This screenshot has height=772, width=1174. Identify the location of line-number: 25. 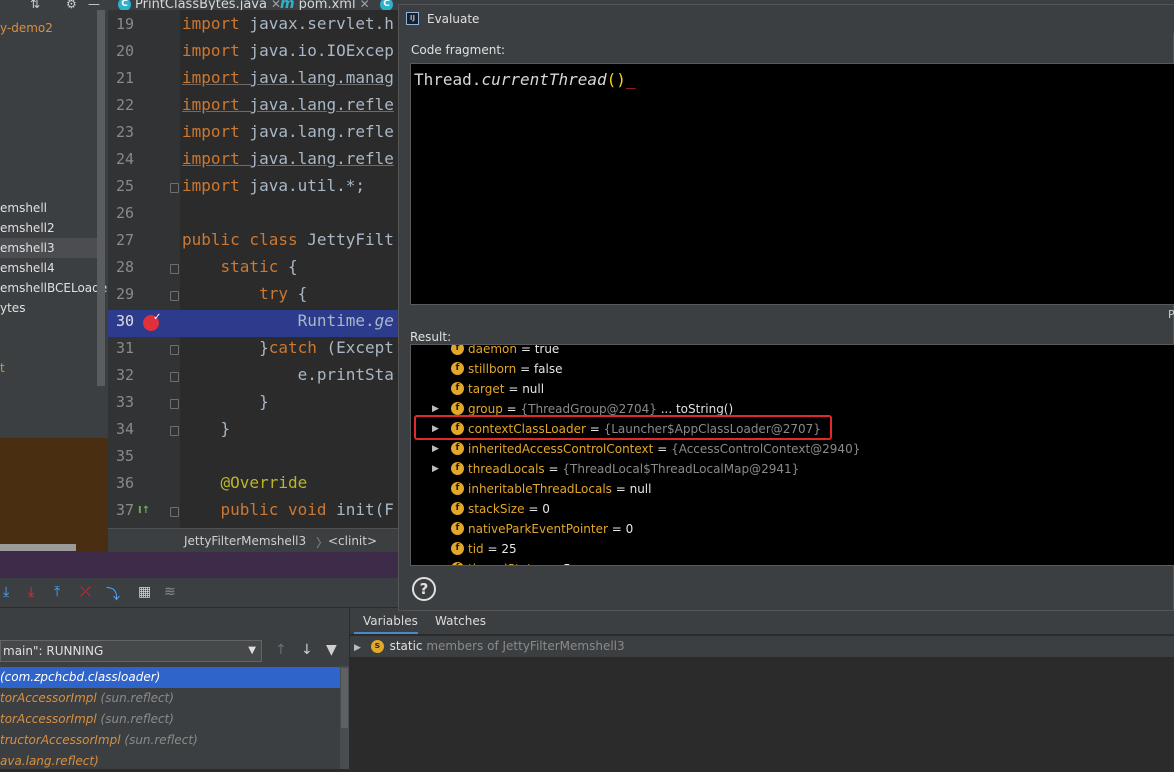
(124, 186).